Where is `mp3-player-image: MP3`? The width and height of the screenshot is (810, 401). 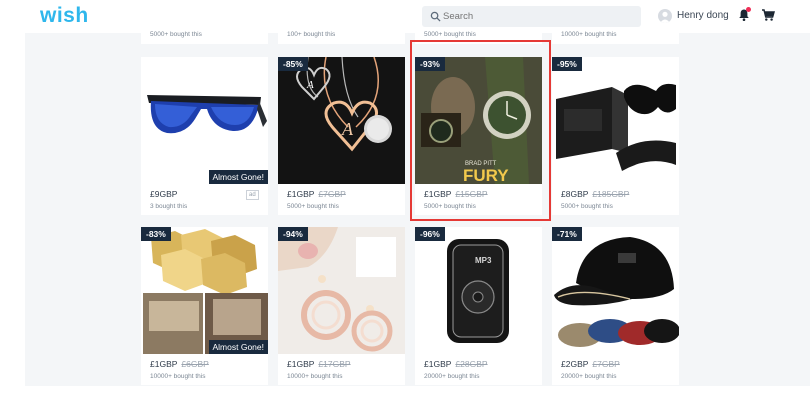
mp3-player-image: MP3 is located at coordinates (478, 291).